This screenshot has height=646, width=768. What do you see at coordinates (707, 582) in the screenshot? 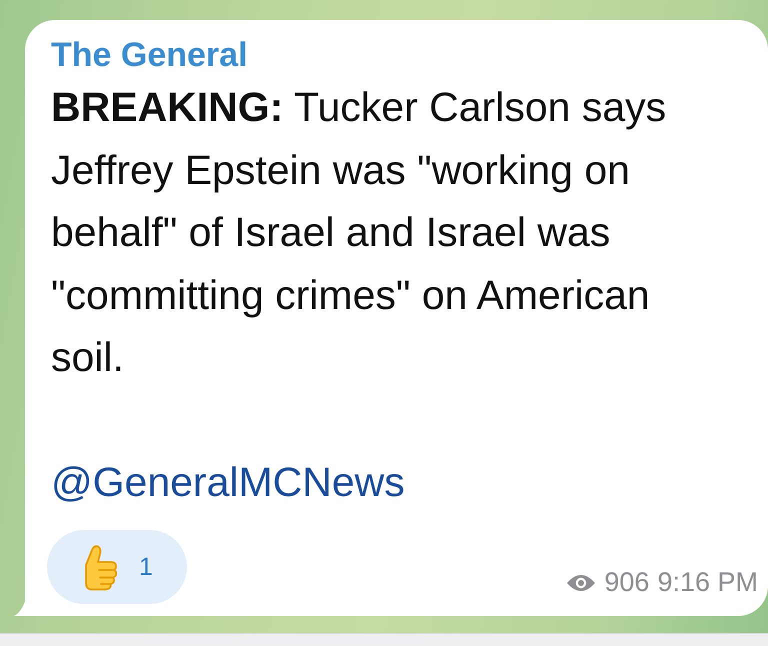
I see `message-time: 9:16 PM` at bounding box center [707, 582].